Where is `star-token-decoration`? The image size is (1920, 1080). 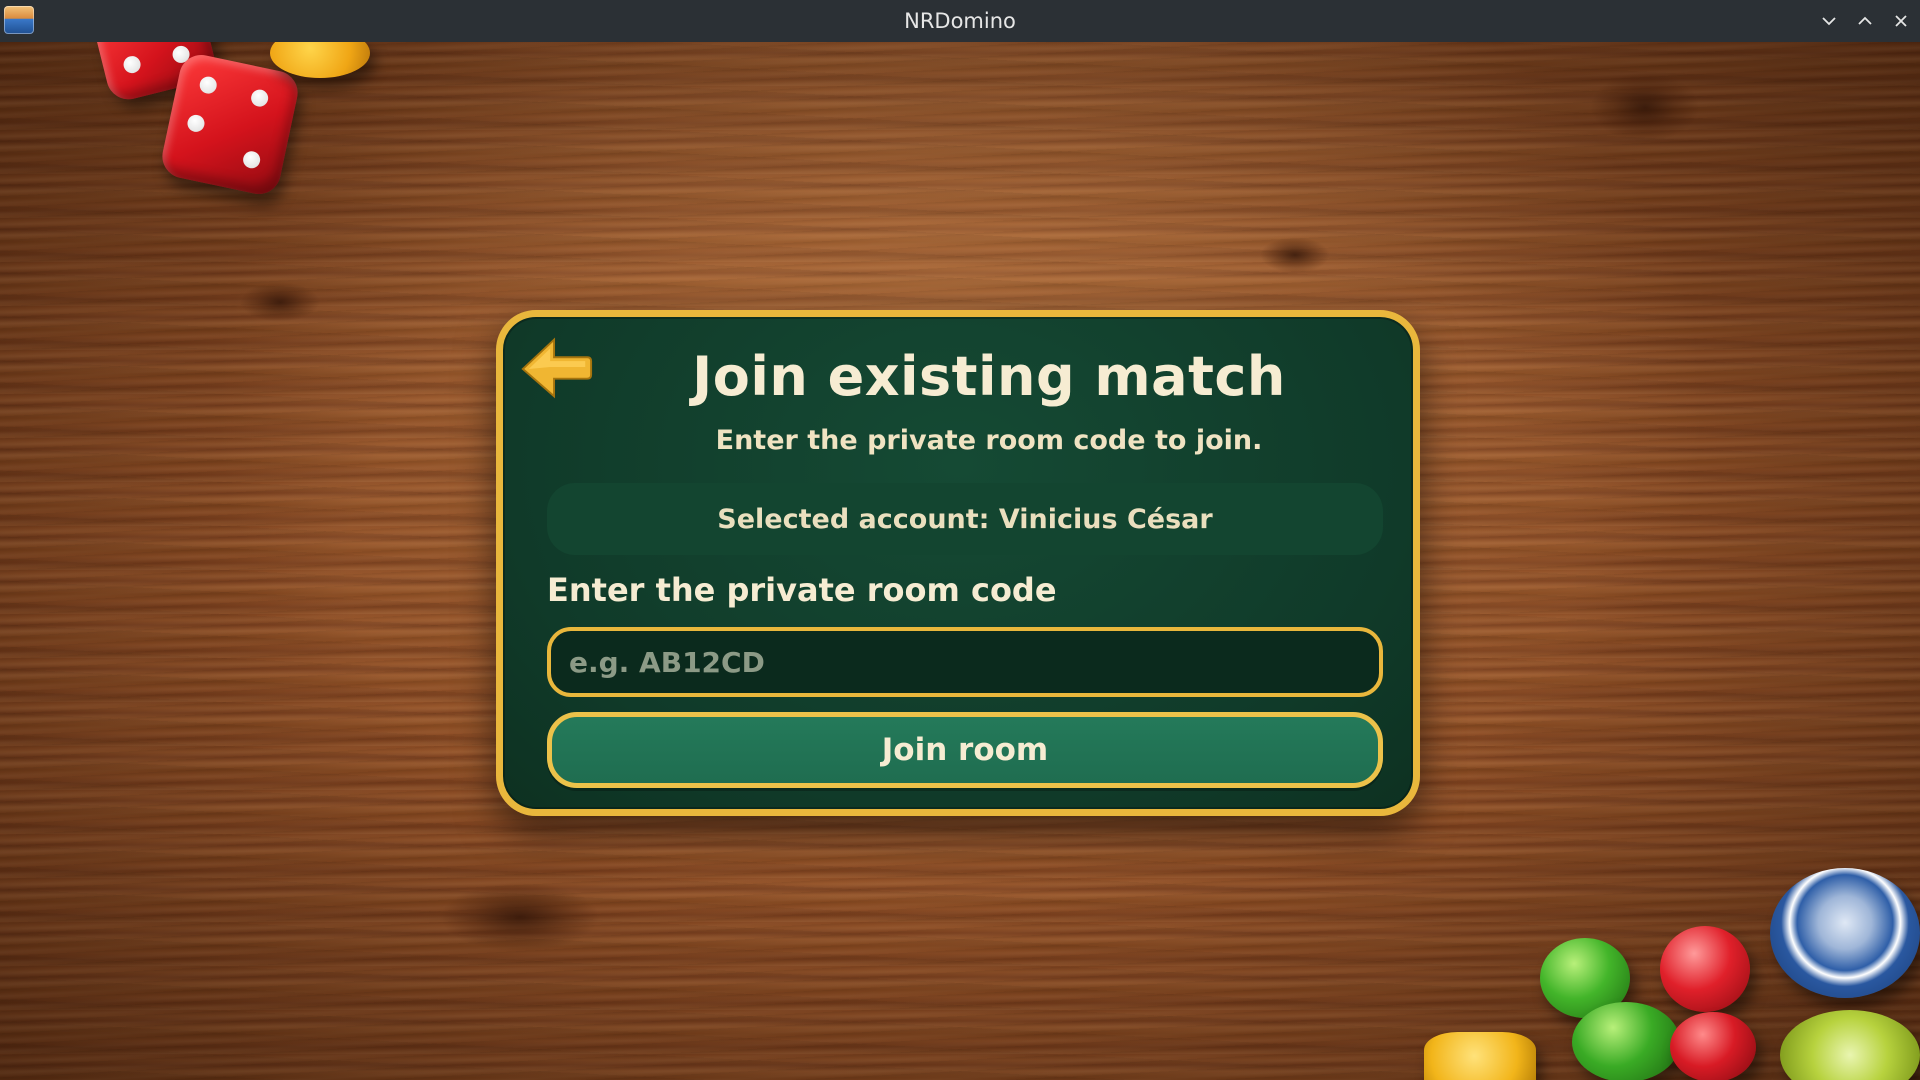 star-token-decoration is located at coordinates (1480, 1056).